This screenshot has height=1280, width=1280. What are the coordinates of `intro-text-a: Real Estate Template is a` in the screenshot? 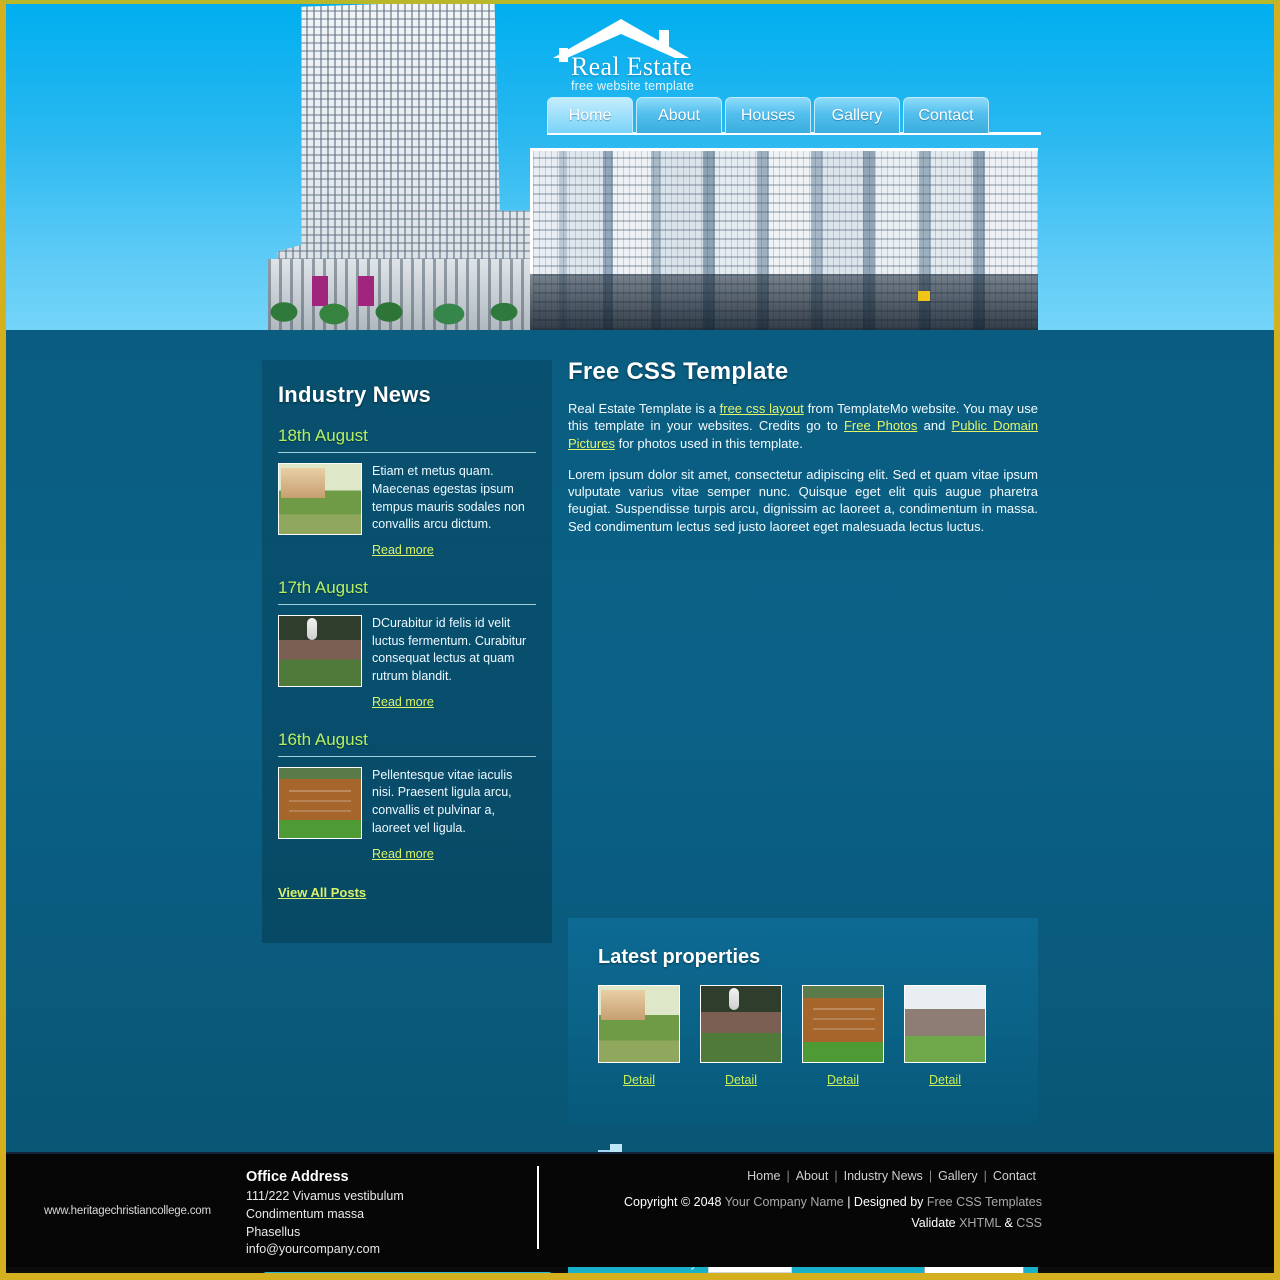 It's located at (644, 408).